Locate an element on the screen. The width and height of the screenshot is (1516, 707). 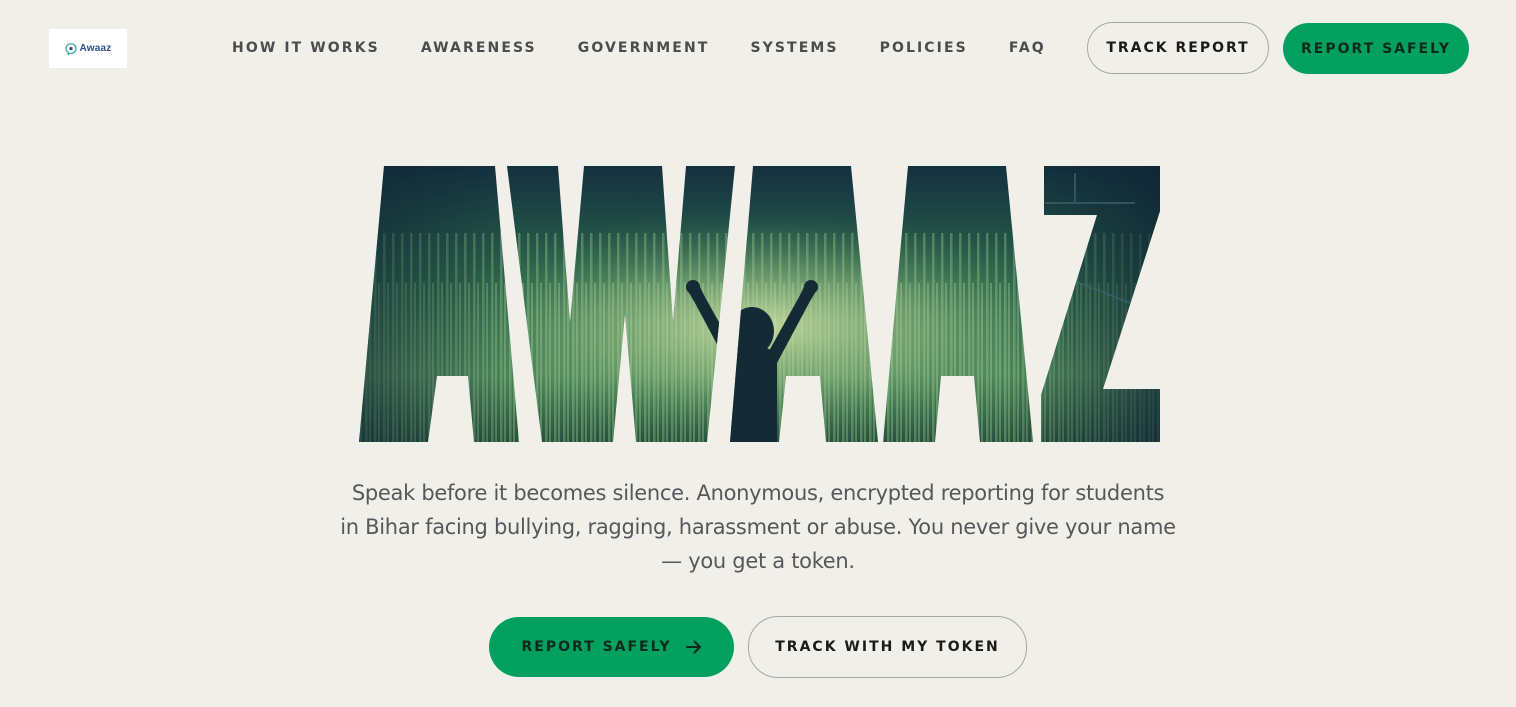
shield-chat-icon is located at coordinates (70, 48).